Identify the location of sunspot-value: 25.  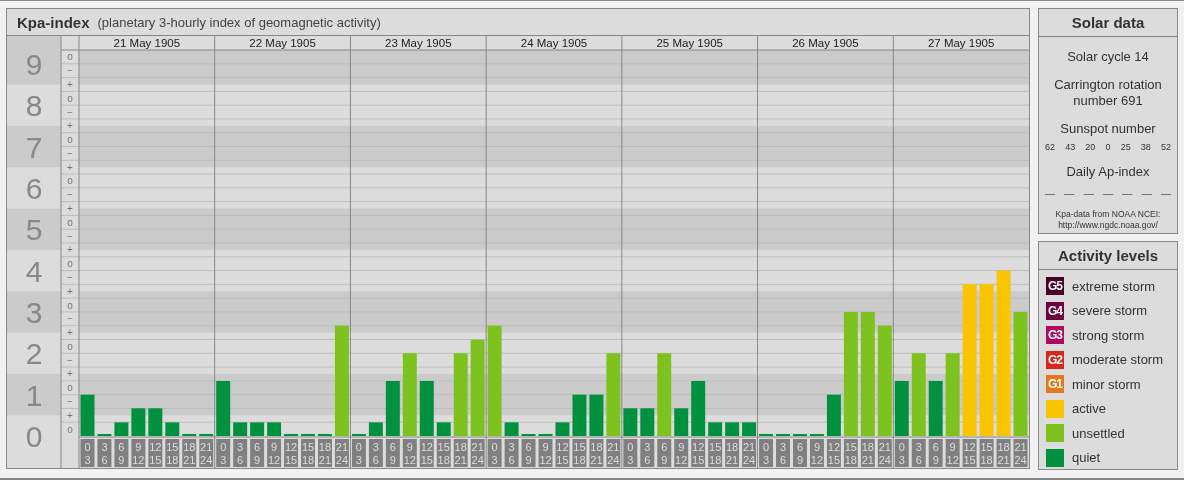
(1125, 147).